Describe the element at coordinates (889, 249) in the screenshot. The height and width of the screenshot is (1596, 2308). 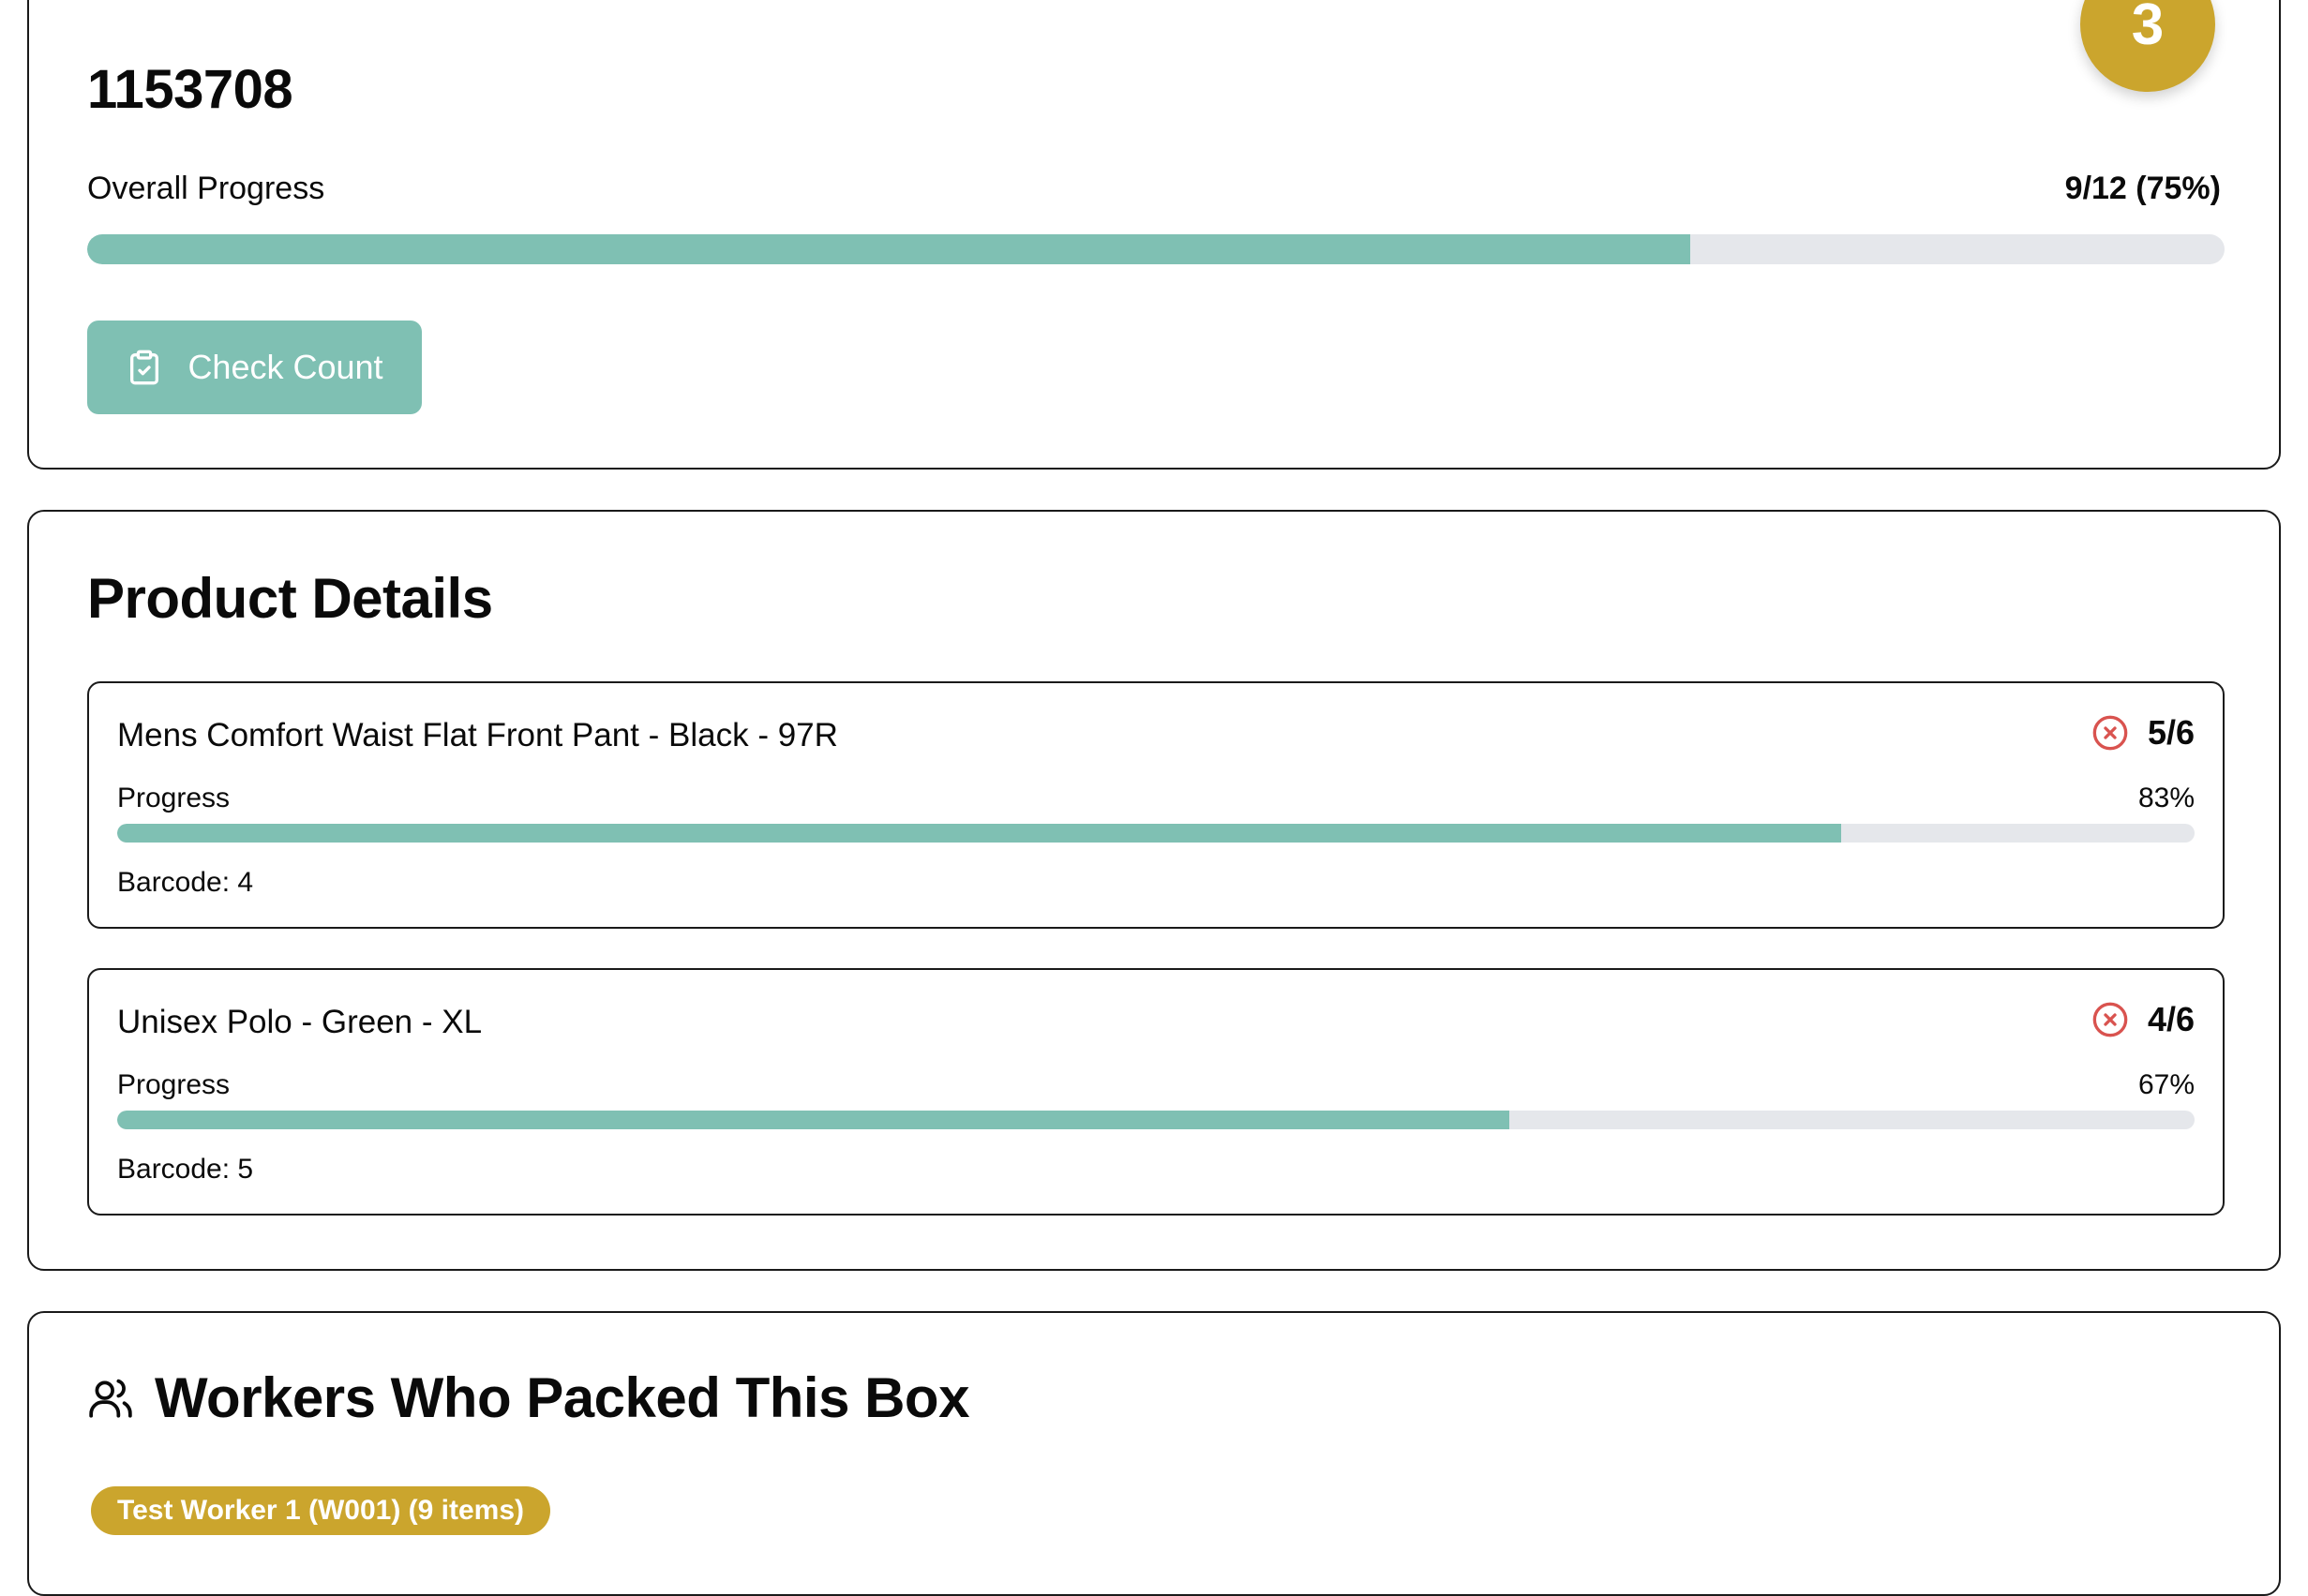
I see `overall-progress-fill` at that location.